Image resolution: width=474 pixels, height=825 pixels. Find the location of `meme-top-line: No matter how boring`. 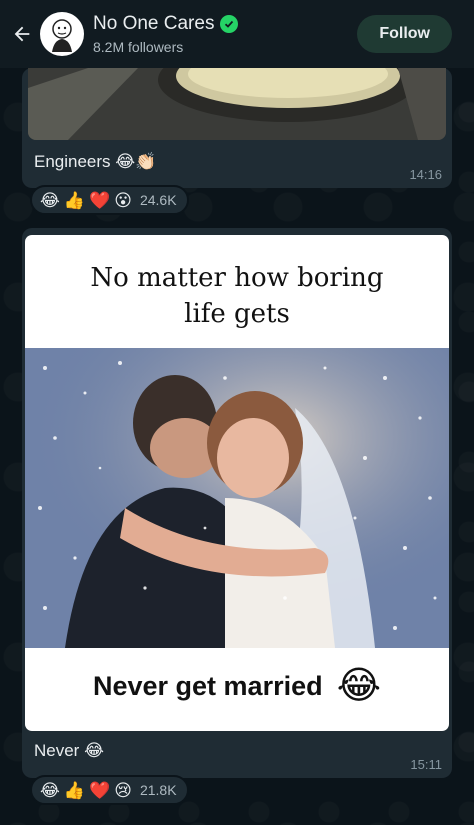

meme-top-line: No matter how boring is located at coordinates (237, 278).